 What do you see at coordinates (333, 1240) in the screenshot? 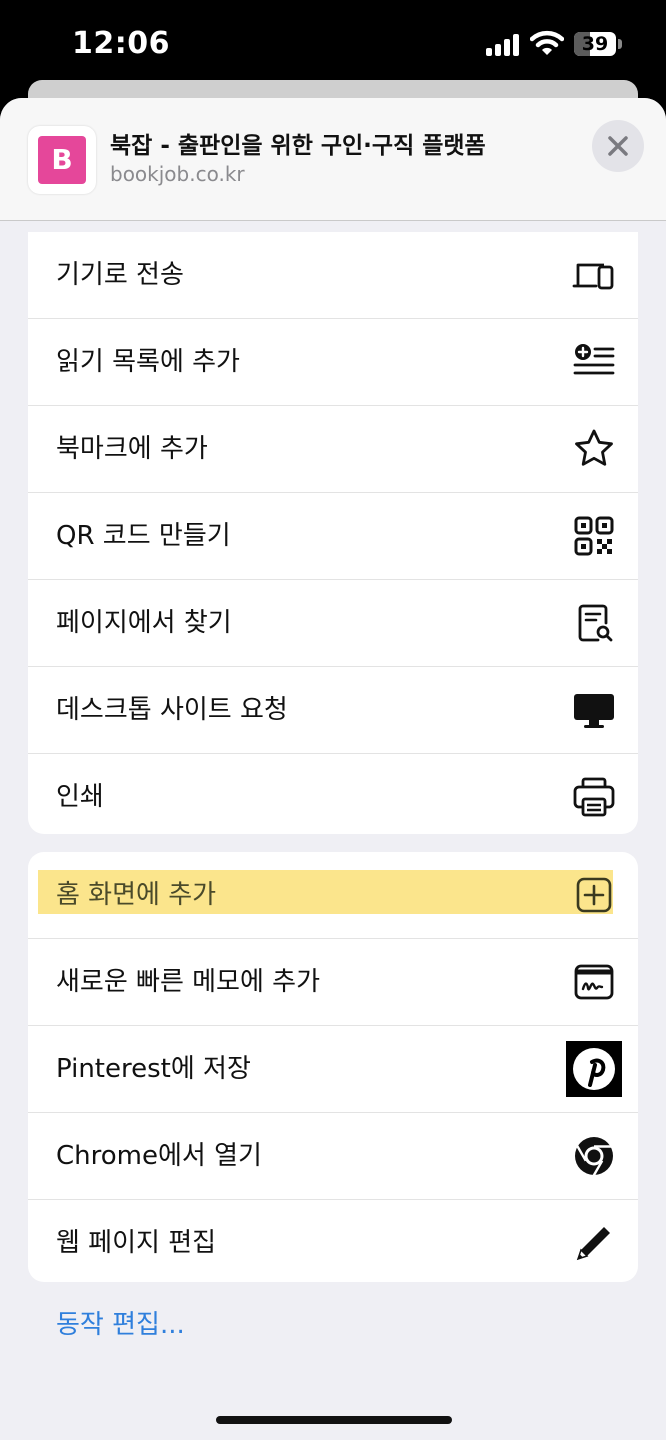
I see `action-edit-web-page: 웹 페이지 편집` at bounding box center [333, 1240].